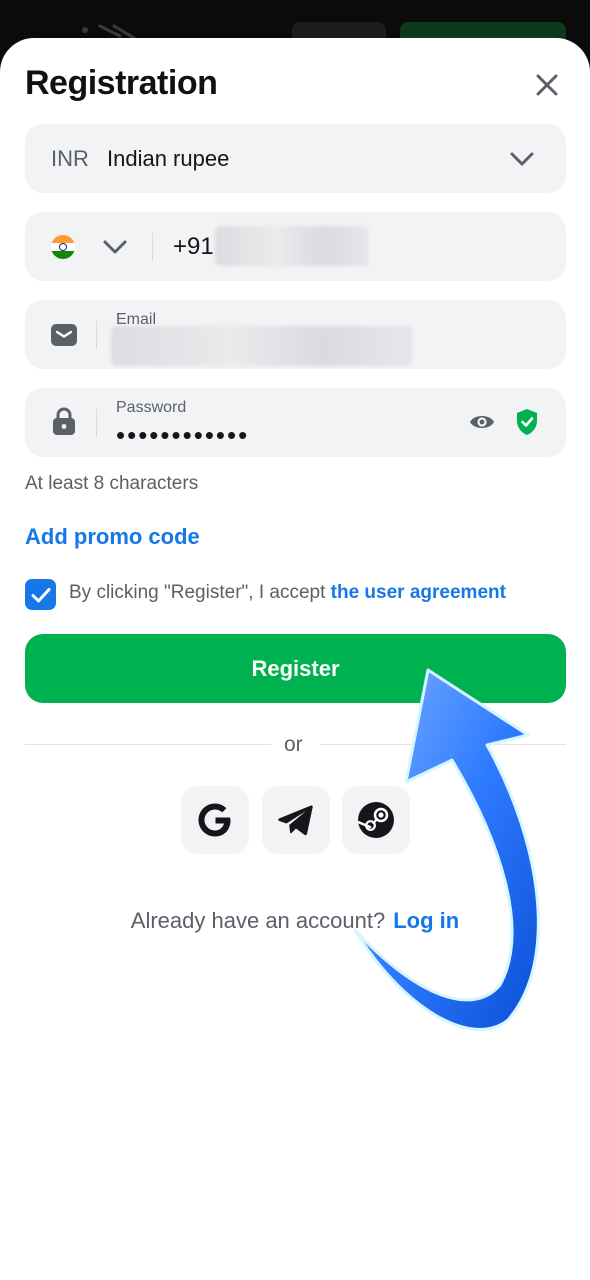 This screenshot has height=1280, width=590. I want to click on login-prompt: Already have an account? Log in, so click(295, 921).